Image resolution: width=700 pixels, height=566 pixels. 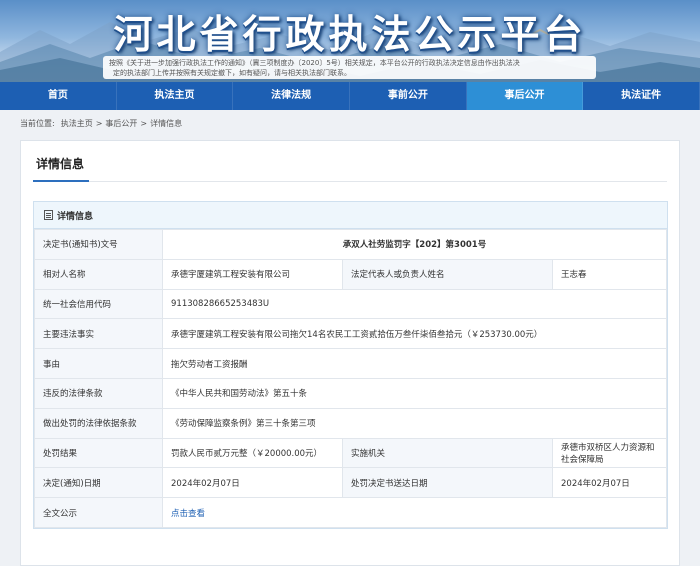 I want to click on decision-date-label: 决定(通知)日期, so click(x=98, y=483).